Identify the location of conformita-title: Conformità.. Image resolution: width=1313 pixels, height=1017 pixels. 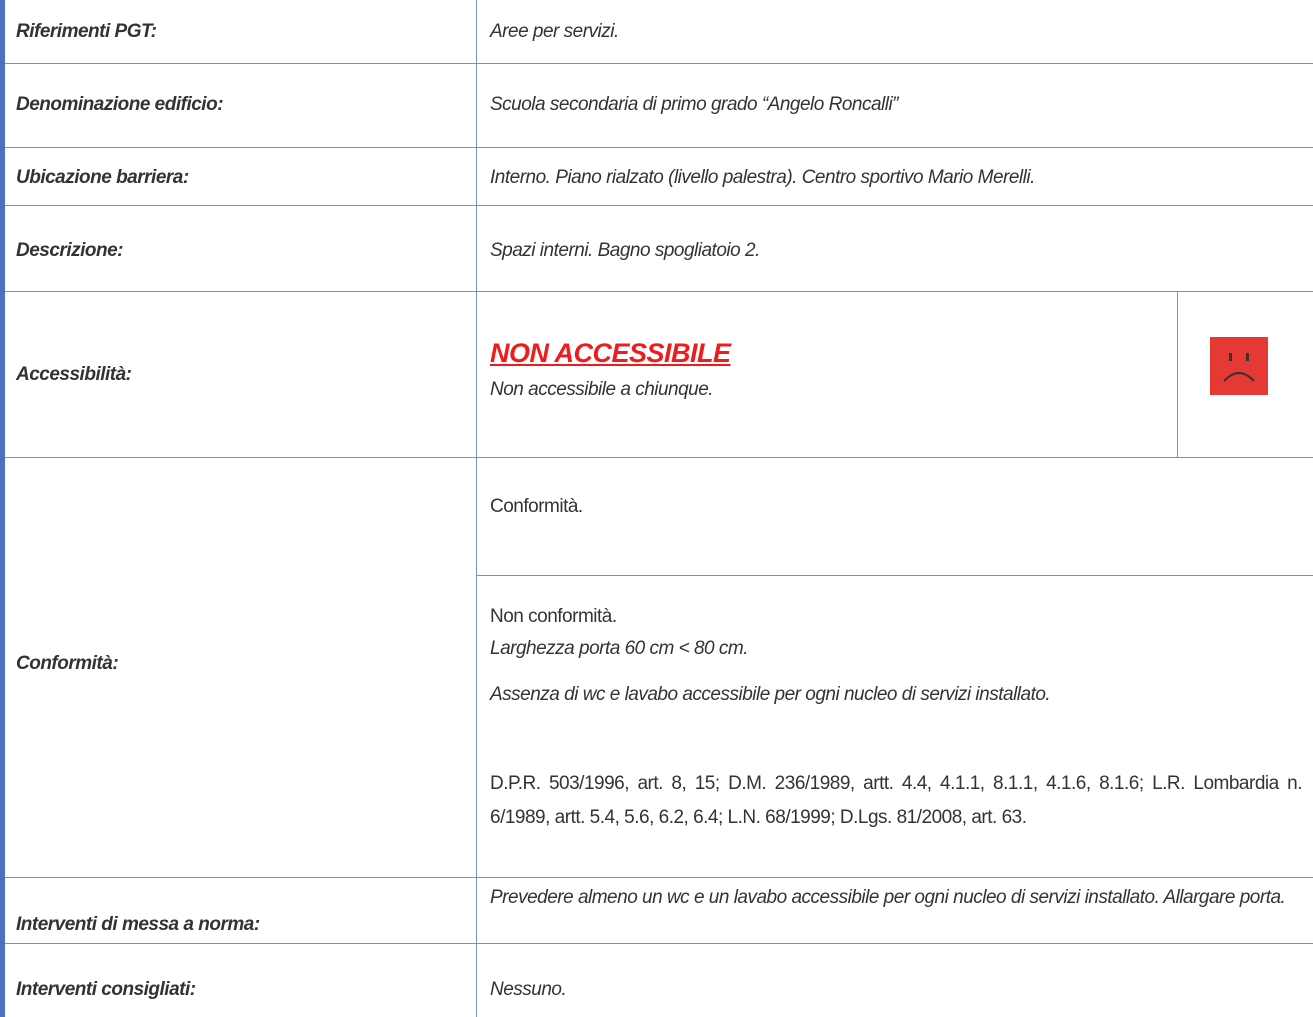
(536, 506).